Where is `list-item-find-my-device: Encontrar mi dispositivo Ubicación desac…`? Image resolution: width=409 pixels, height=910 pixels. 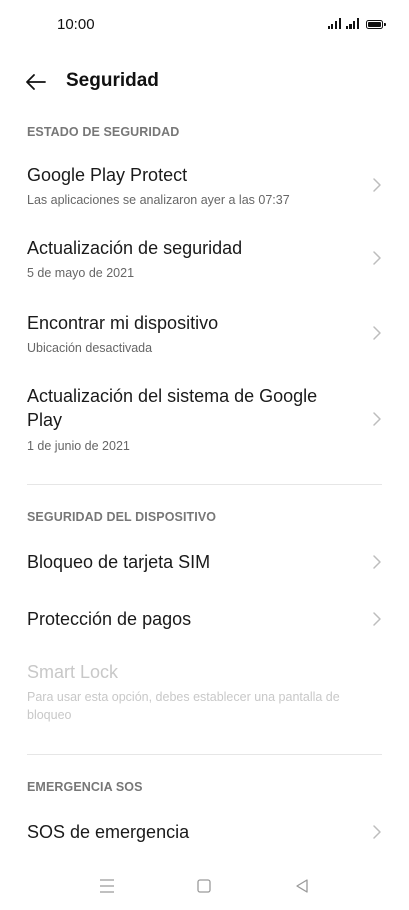
list-item-find-my-device: Encontrar mi dispositivo Ubicación desac… is located at coordinates (204, 337).